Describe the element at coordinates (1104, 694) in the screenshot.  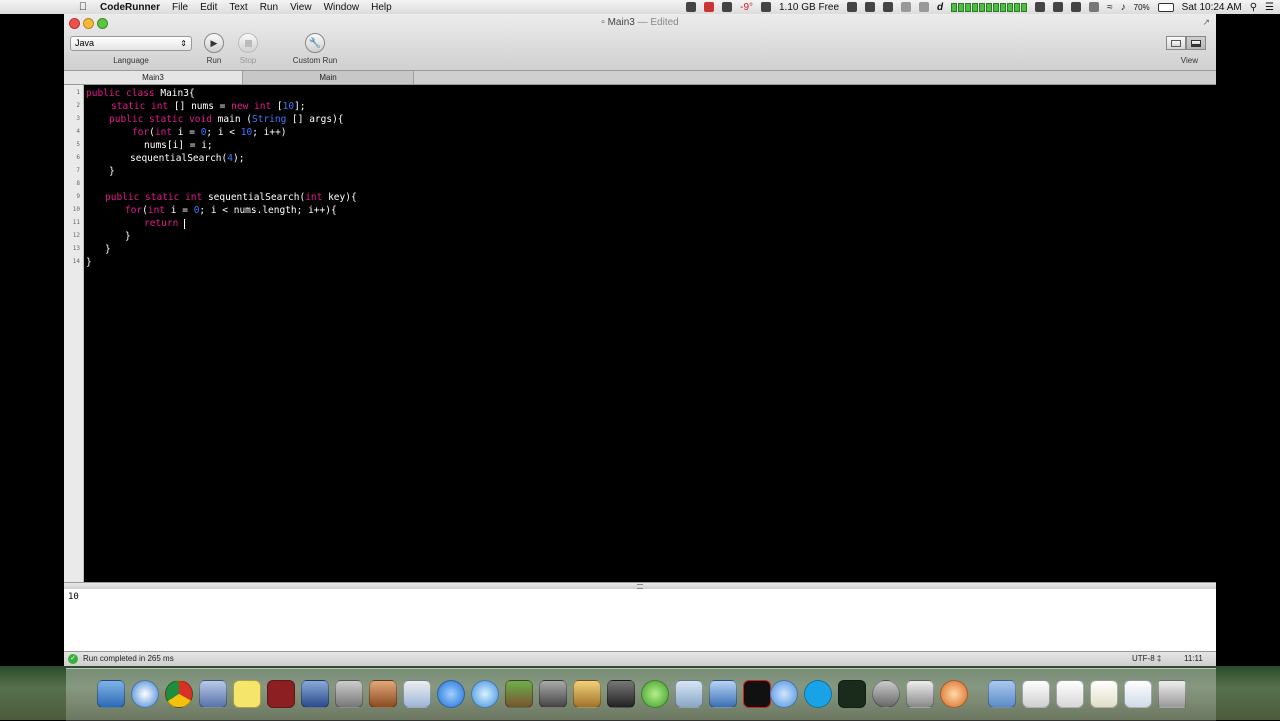
I see `file-stack-icon` at that location.